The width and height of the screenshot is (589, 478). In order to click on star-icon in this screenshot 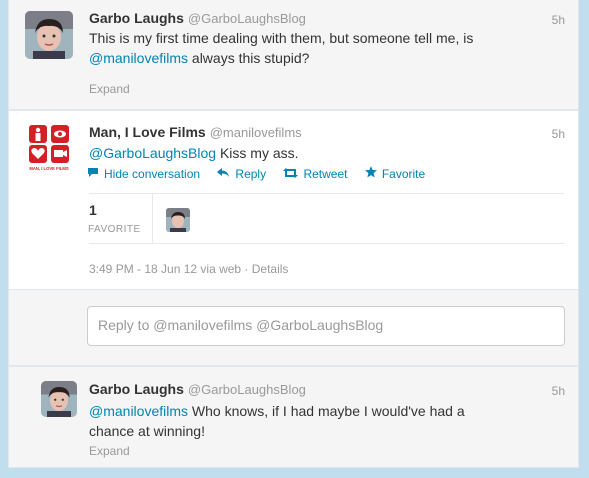, I will do `click(370, 173)`.